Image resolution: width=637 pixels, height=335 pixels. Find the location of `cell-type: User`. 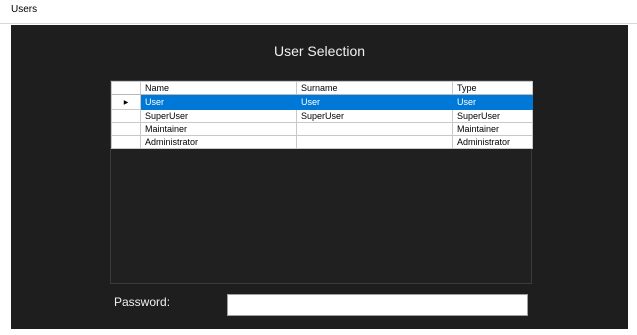

cell-type: User is located at coordinates (492, 102).